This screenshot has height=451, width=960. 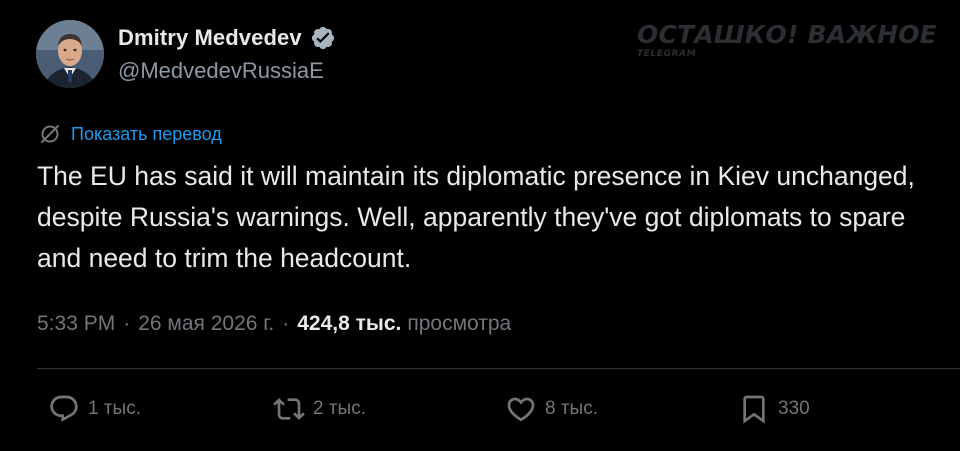 I want to click on show-translation-link: Показать перевод, so click(x=130, y=134).